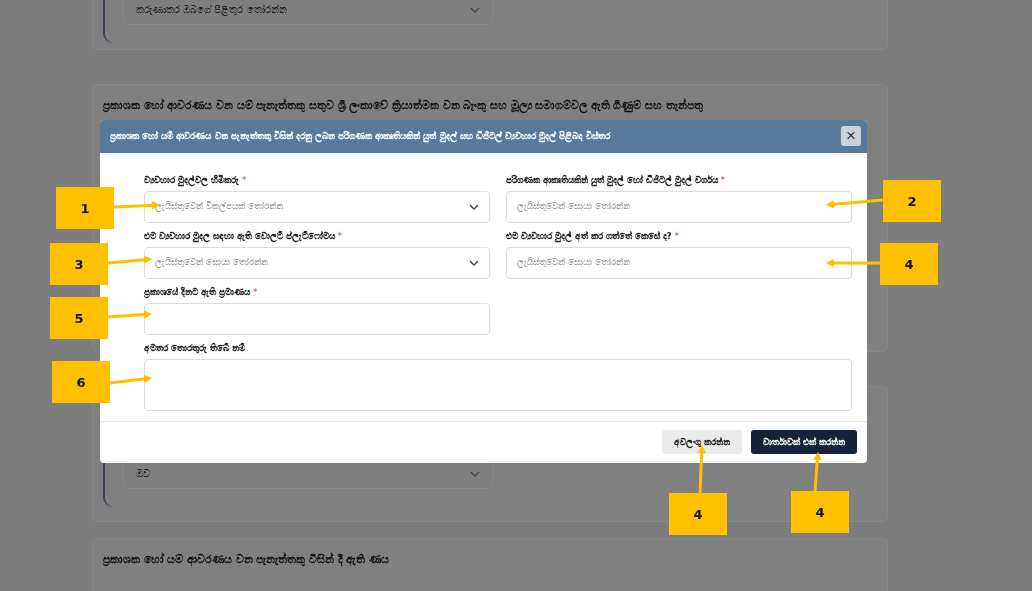  What do you see at coordinates (85, 208) in the screenshot?
I see `callout-number: 1` at bounding box center [85, 208].